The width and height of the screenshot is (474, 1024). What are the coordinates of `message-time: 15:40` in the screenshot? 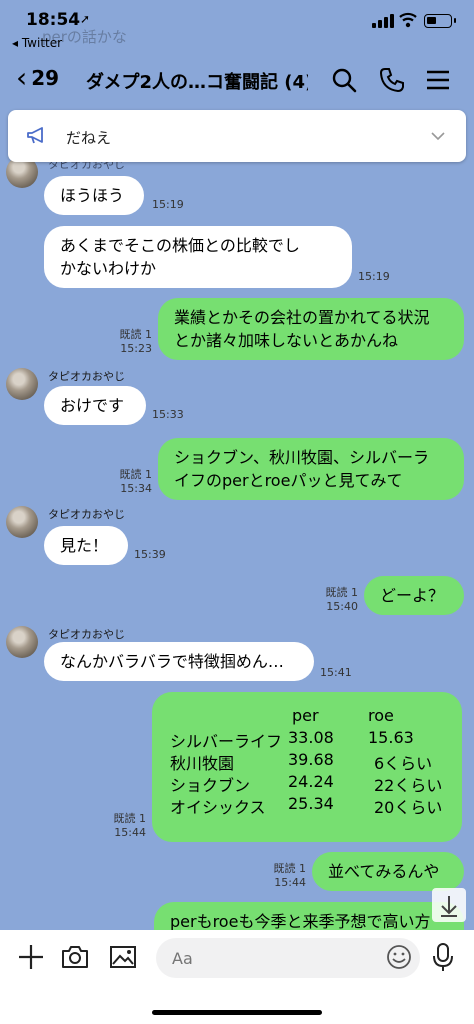 It's located at (342, 606).